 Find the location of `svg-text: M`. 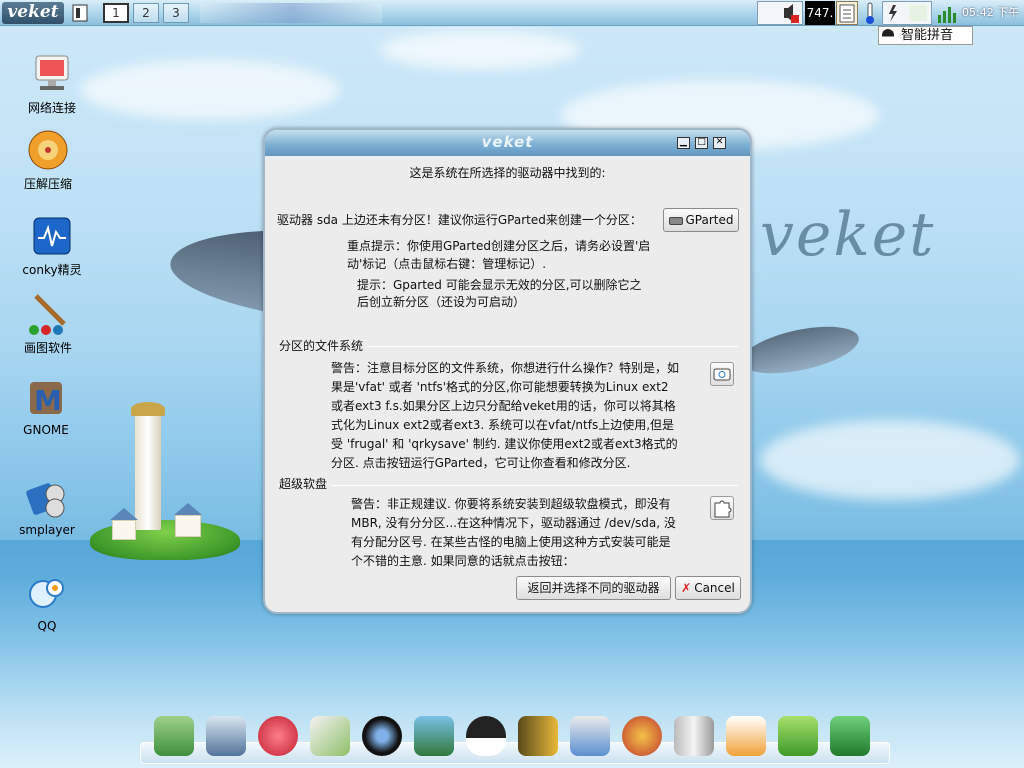

svg-text: M is located at coordinates (48, 400).